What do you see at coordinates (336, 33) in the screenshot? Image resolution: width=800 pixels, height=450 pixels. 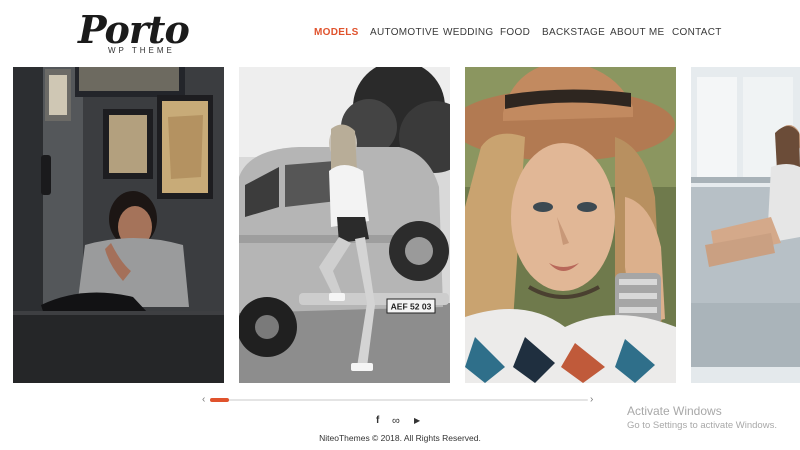 I see `nav-item-models: MODELS` at bounding box center [336, 33].